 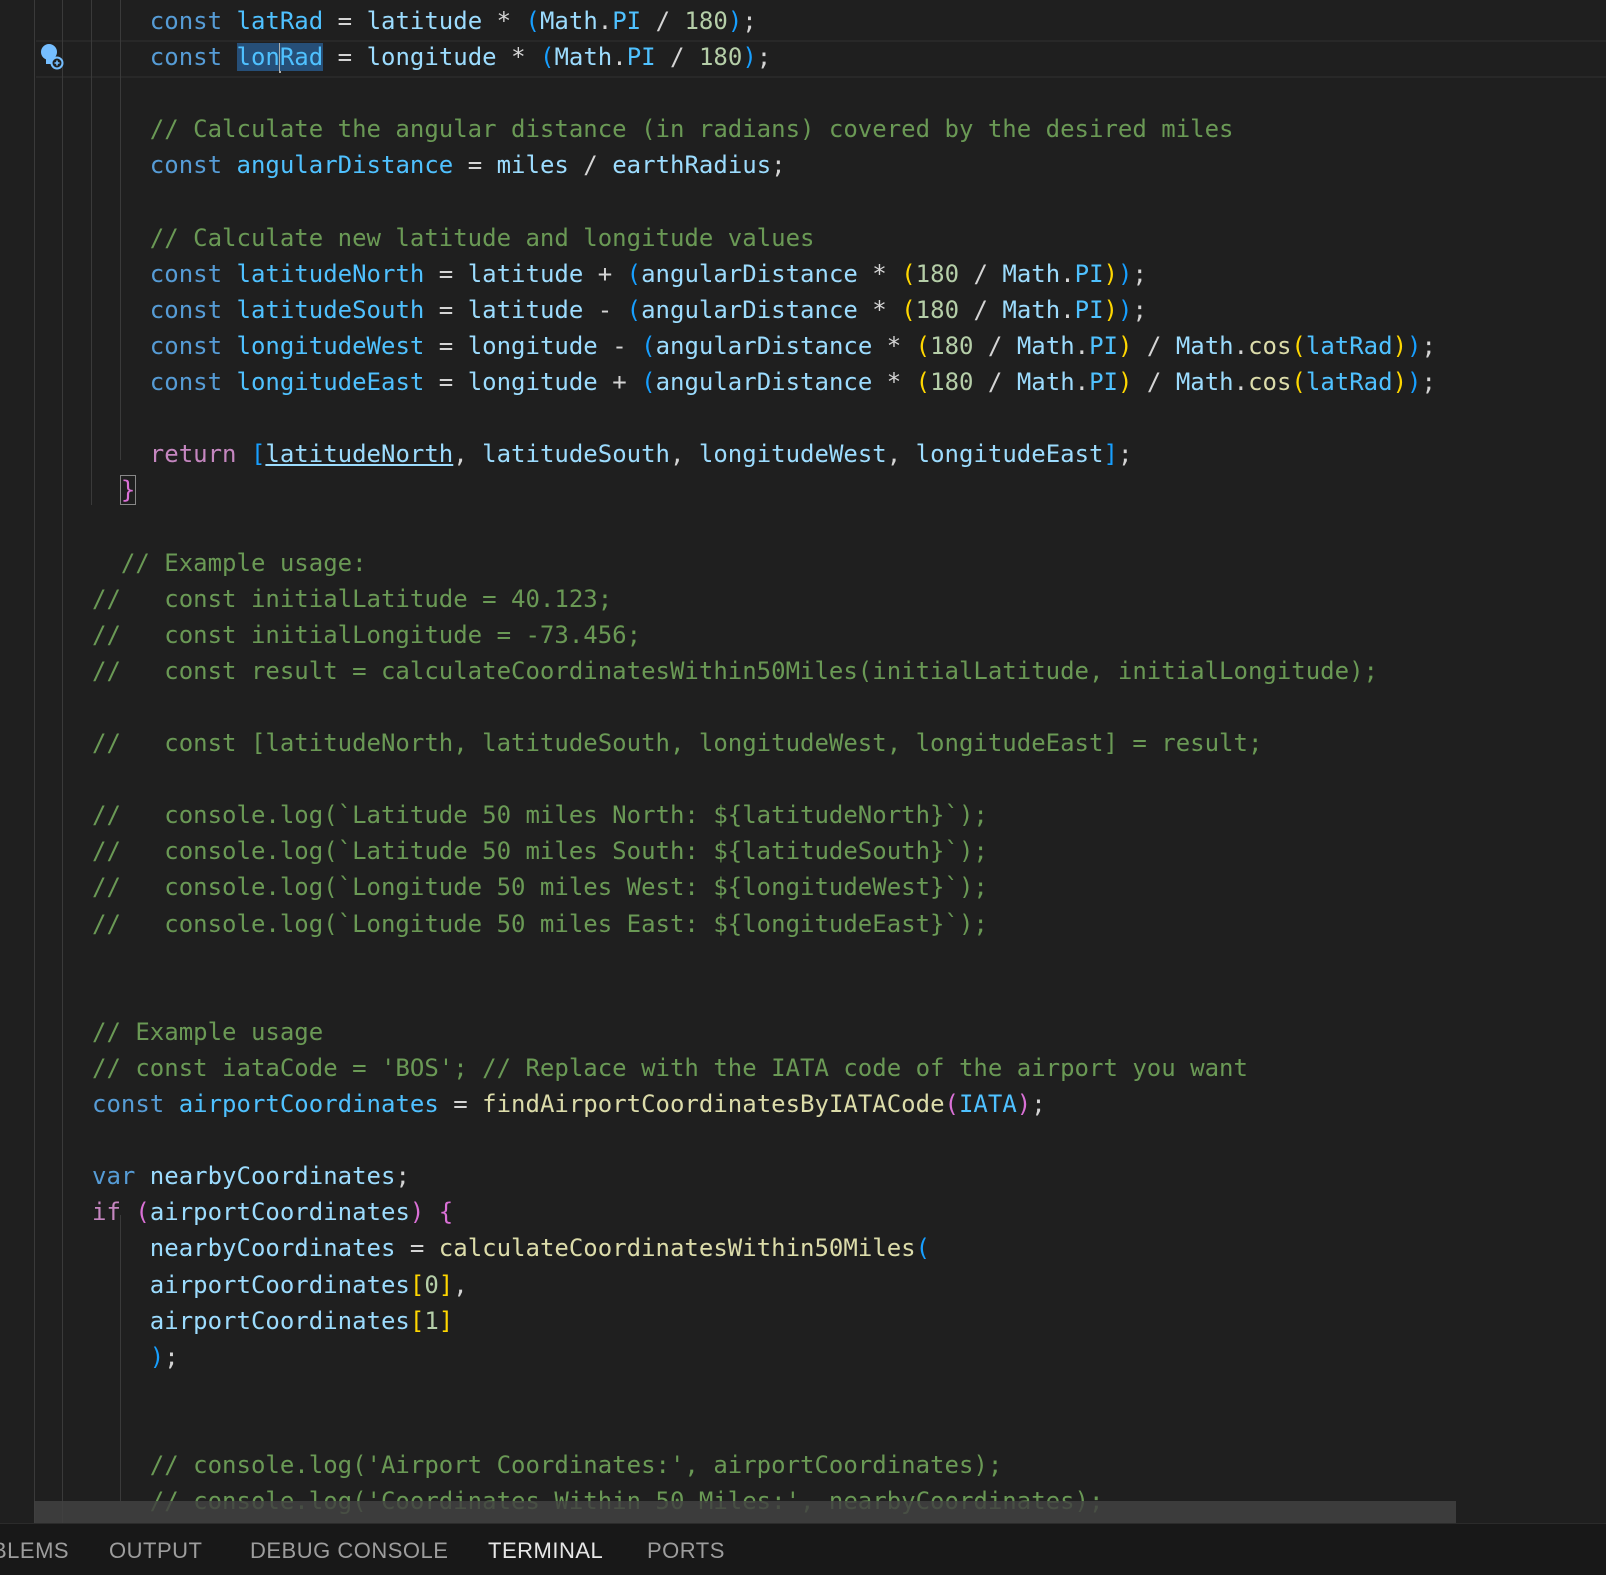 I want to click on code-line: // const initialLatitude = 40.123;, so click(x=352, y=599).